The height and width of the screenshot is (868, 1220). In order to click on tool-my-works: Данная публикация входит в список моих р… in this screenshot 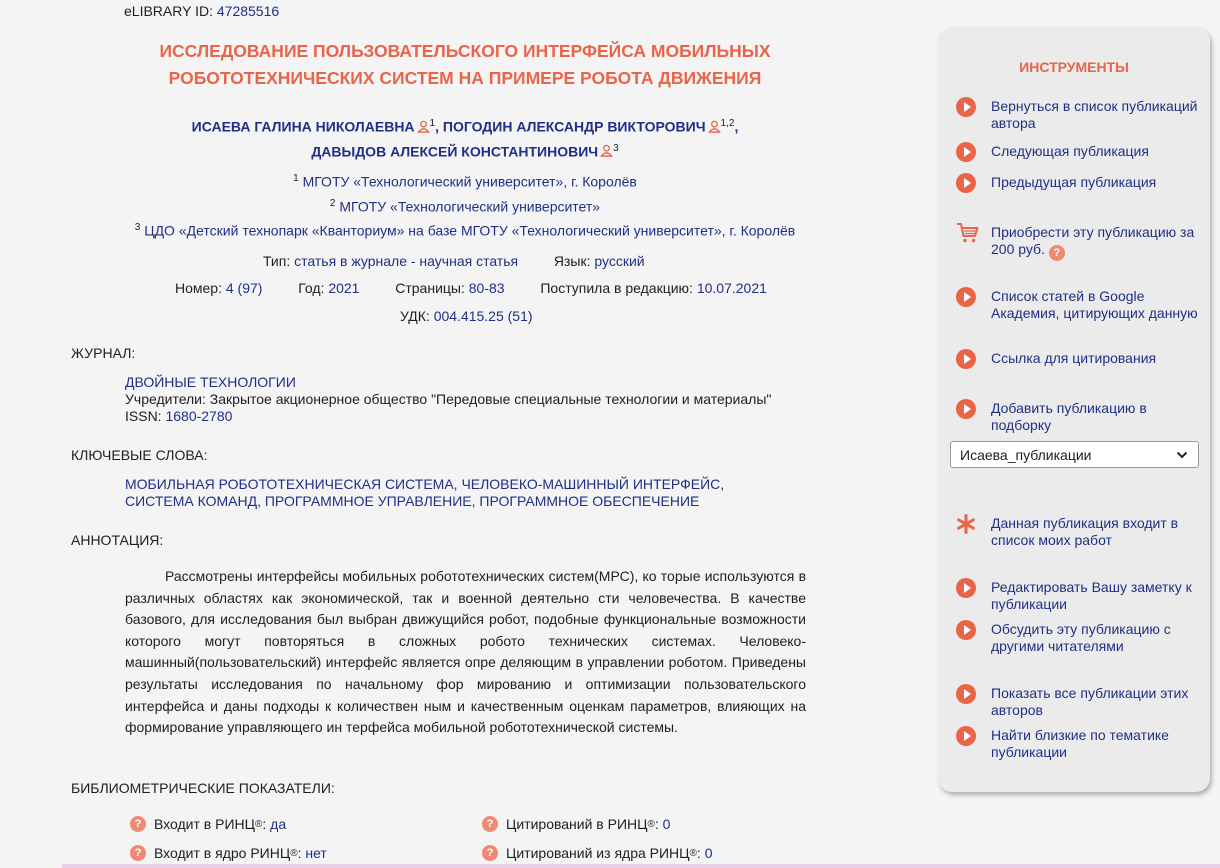, I will do `click(1081, 531)`.